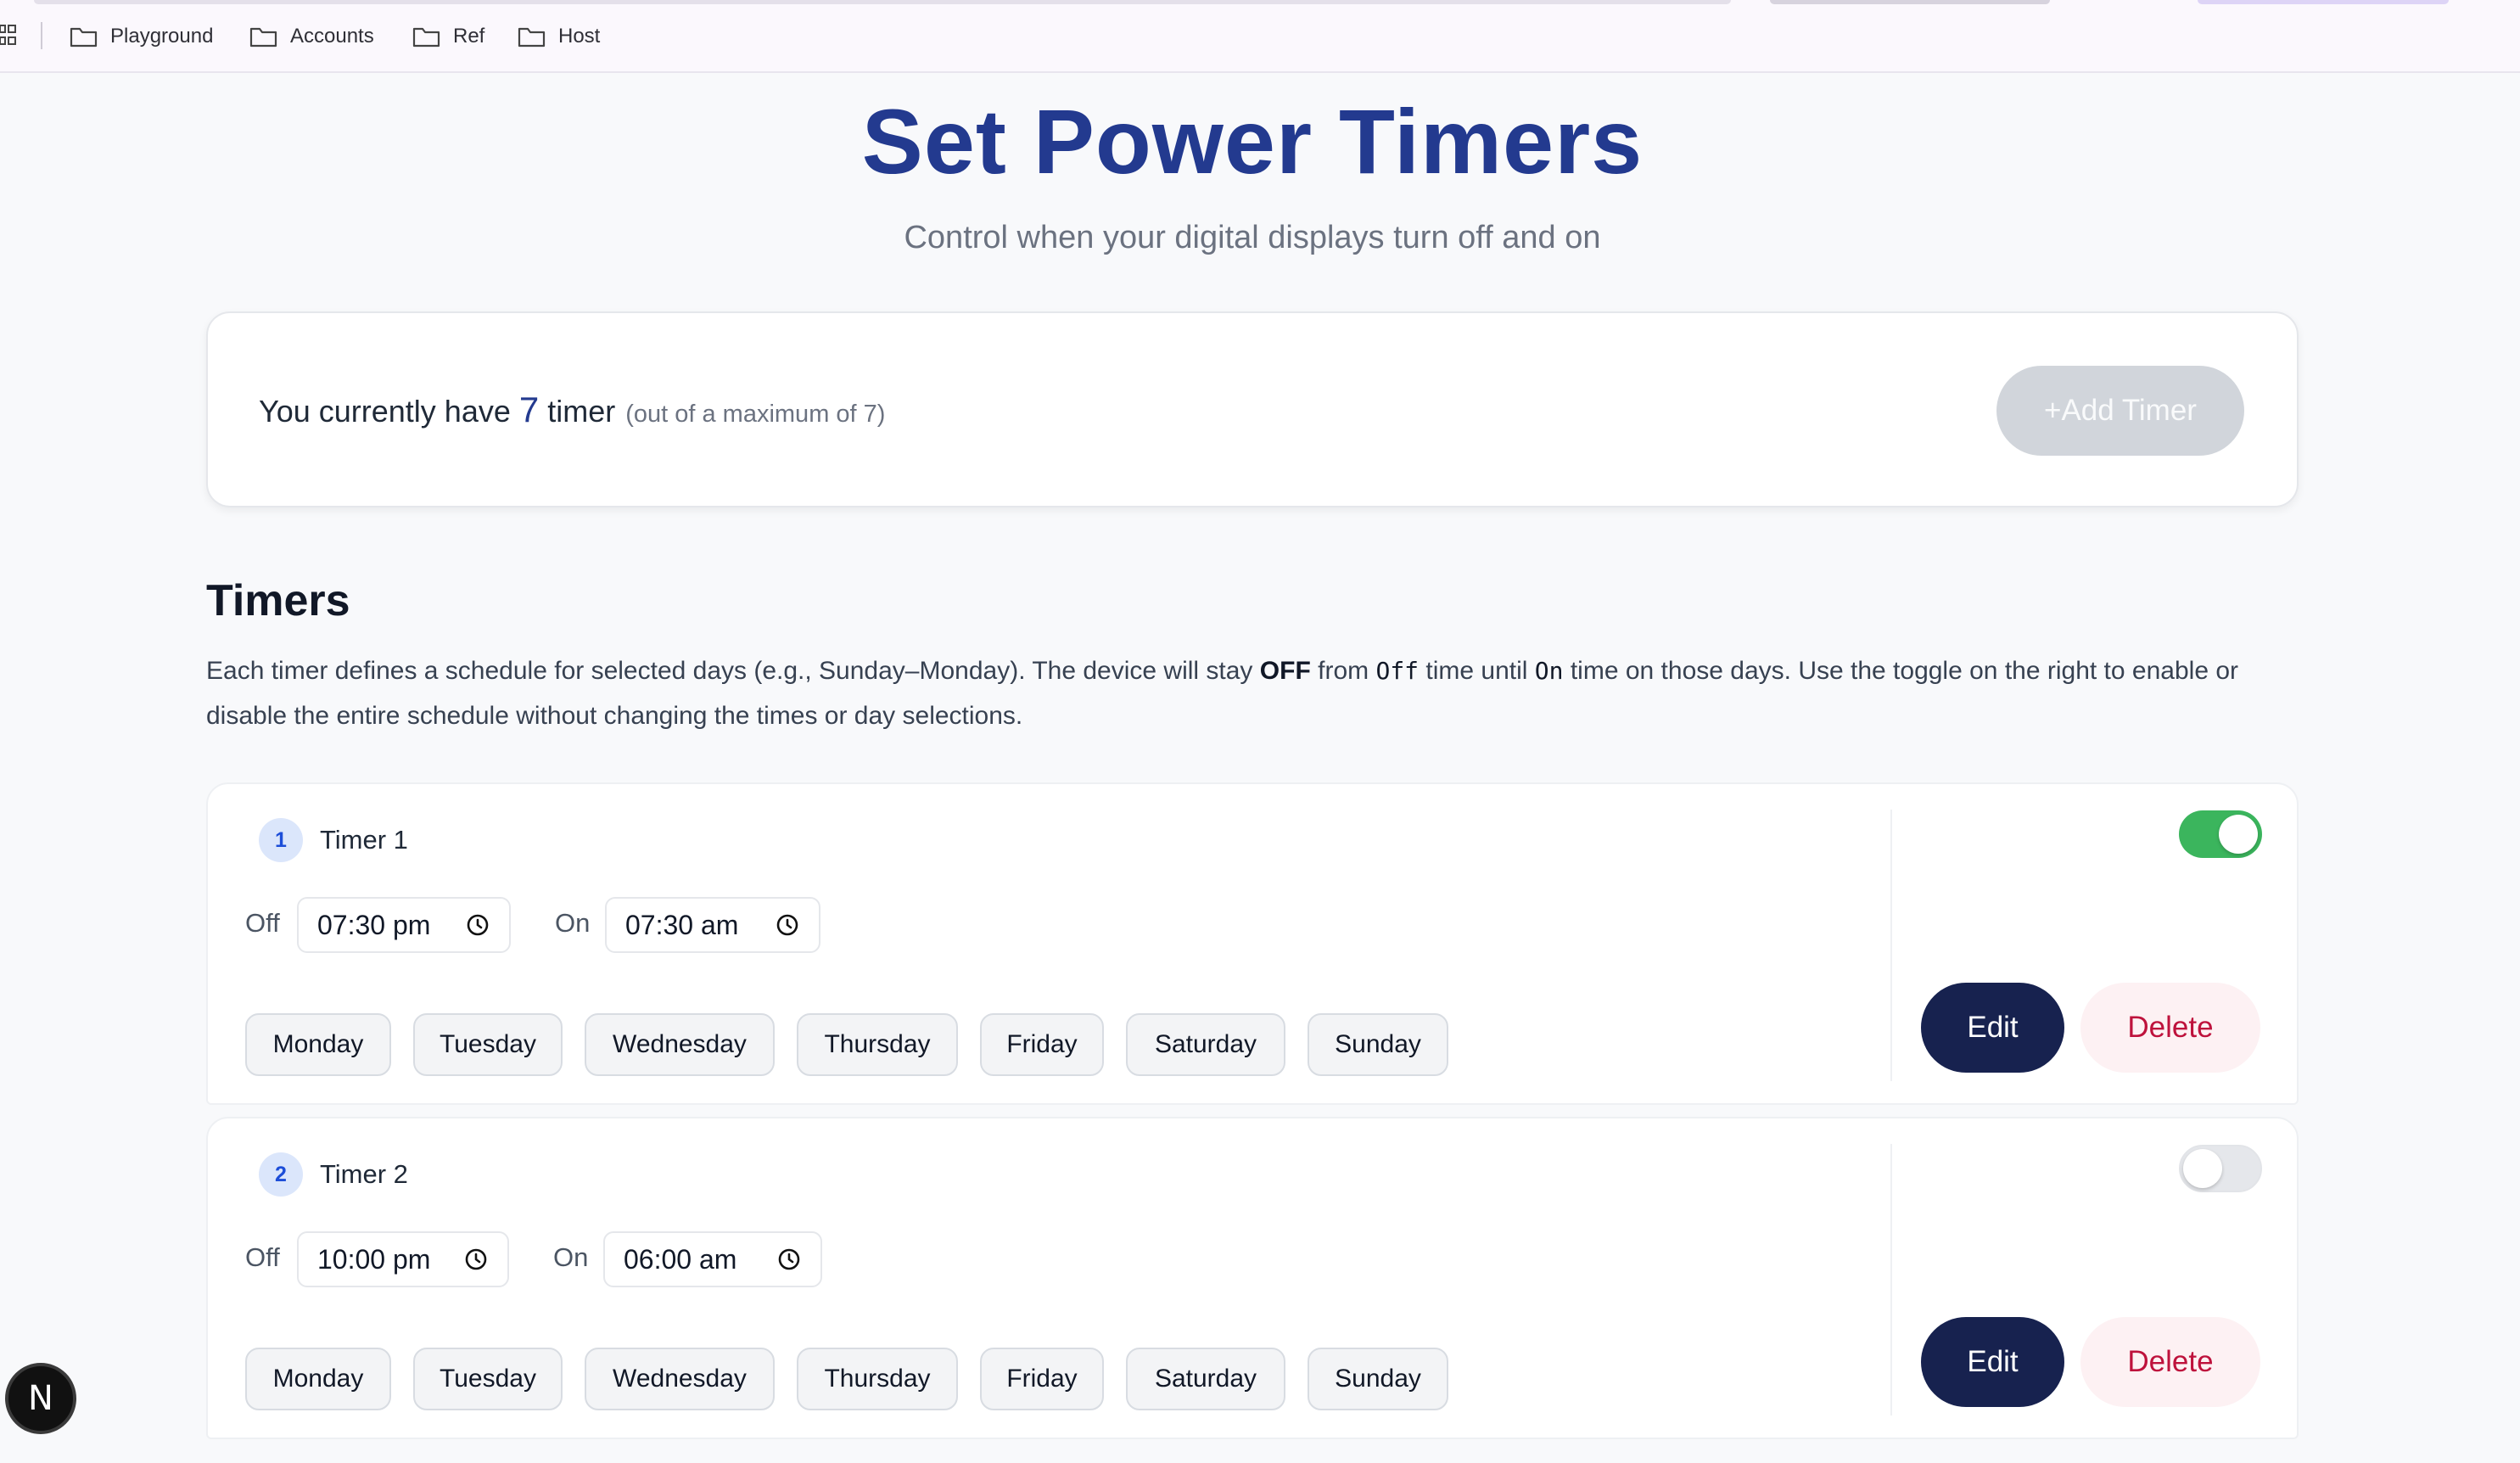 The height and width of the screenshot is (1463, 2520). What do you see at coordinates (385, 411) in the screenshot?
I see `summary-prefix: You currently have` at bounding box center [385, 411].